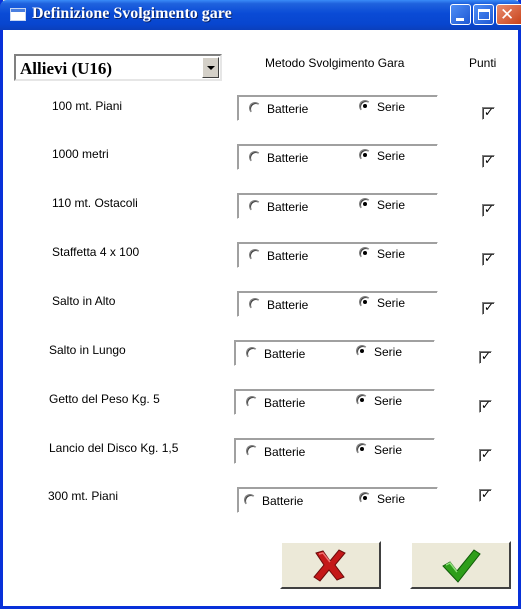 The height and width of the screenshot is (609, 521). I want to click on green-check-icon, so click(461, 566).